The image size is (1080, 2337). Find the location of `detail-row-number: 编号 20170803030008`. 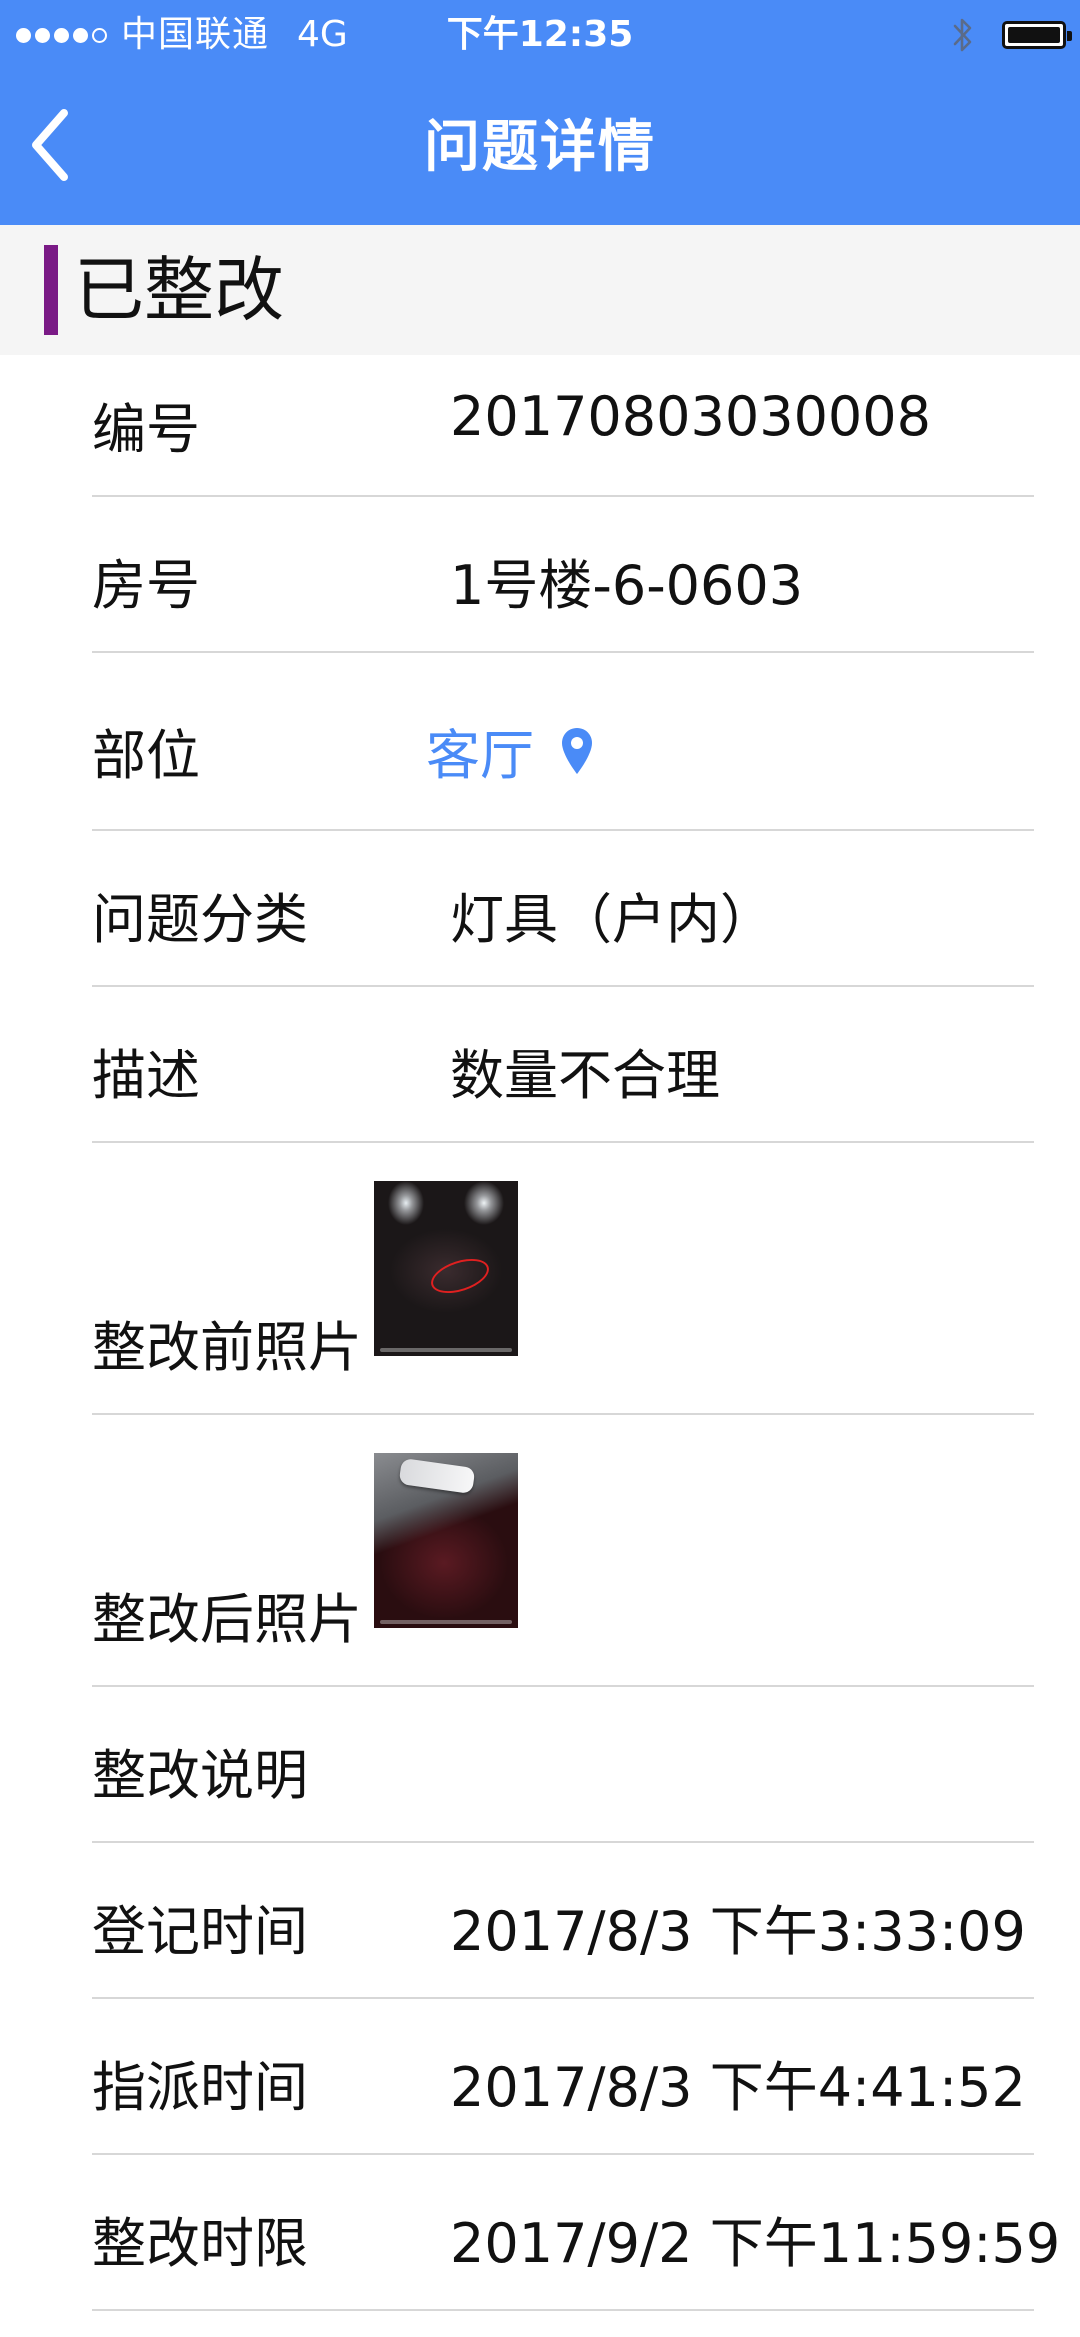

detail-row-number: 编号 20170803030008 is located at coordinates (563, 426).